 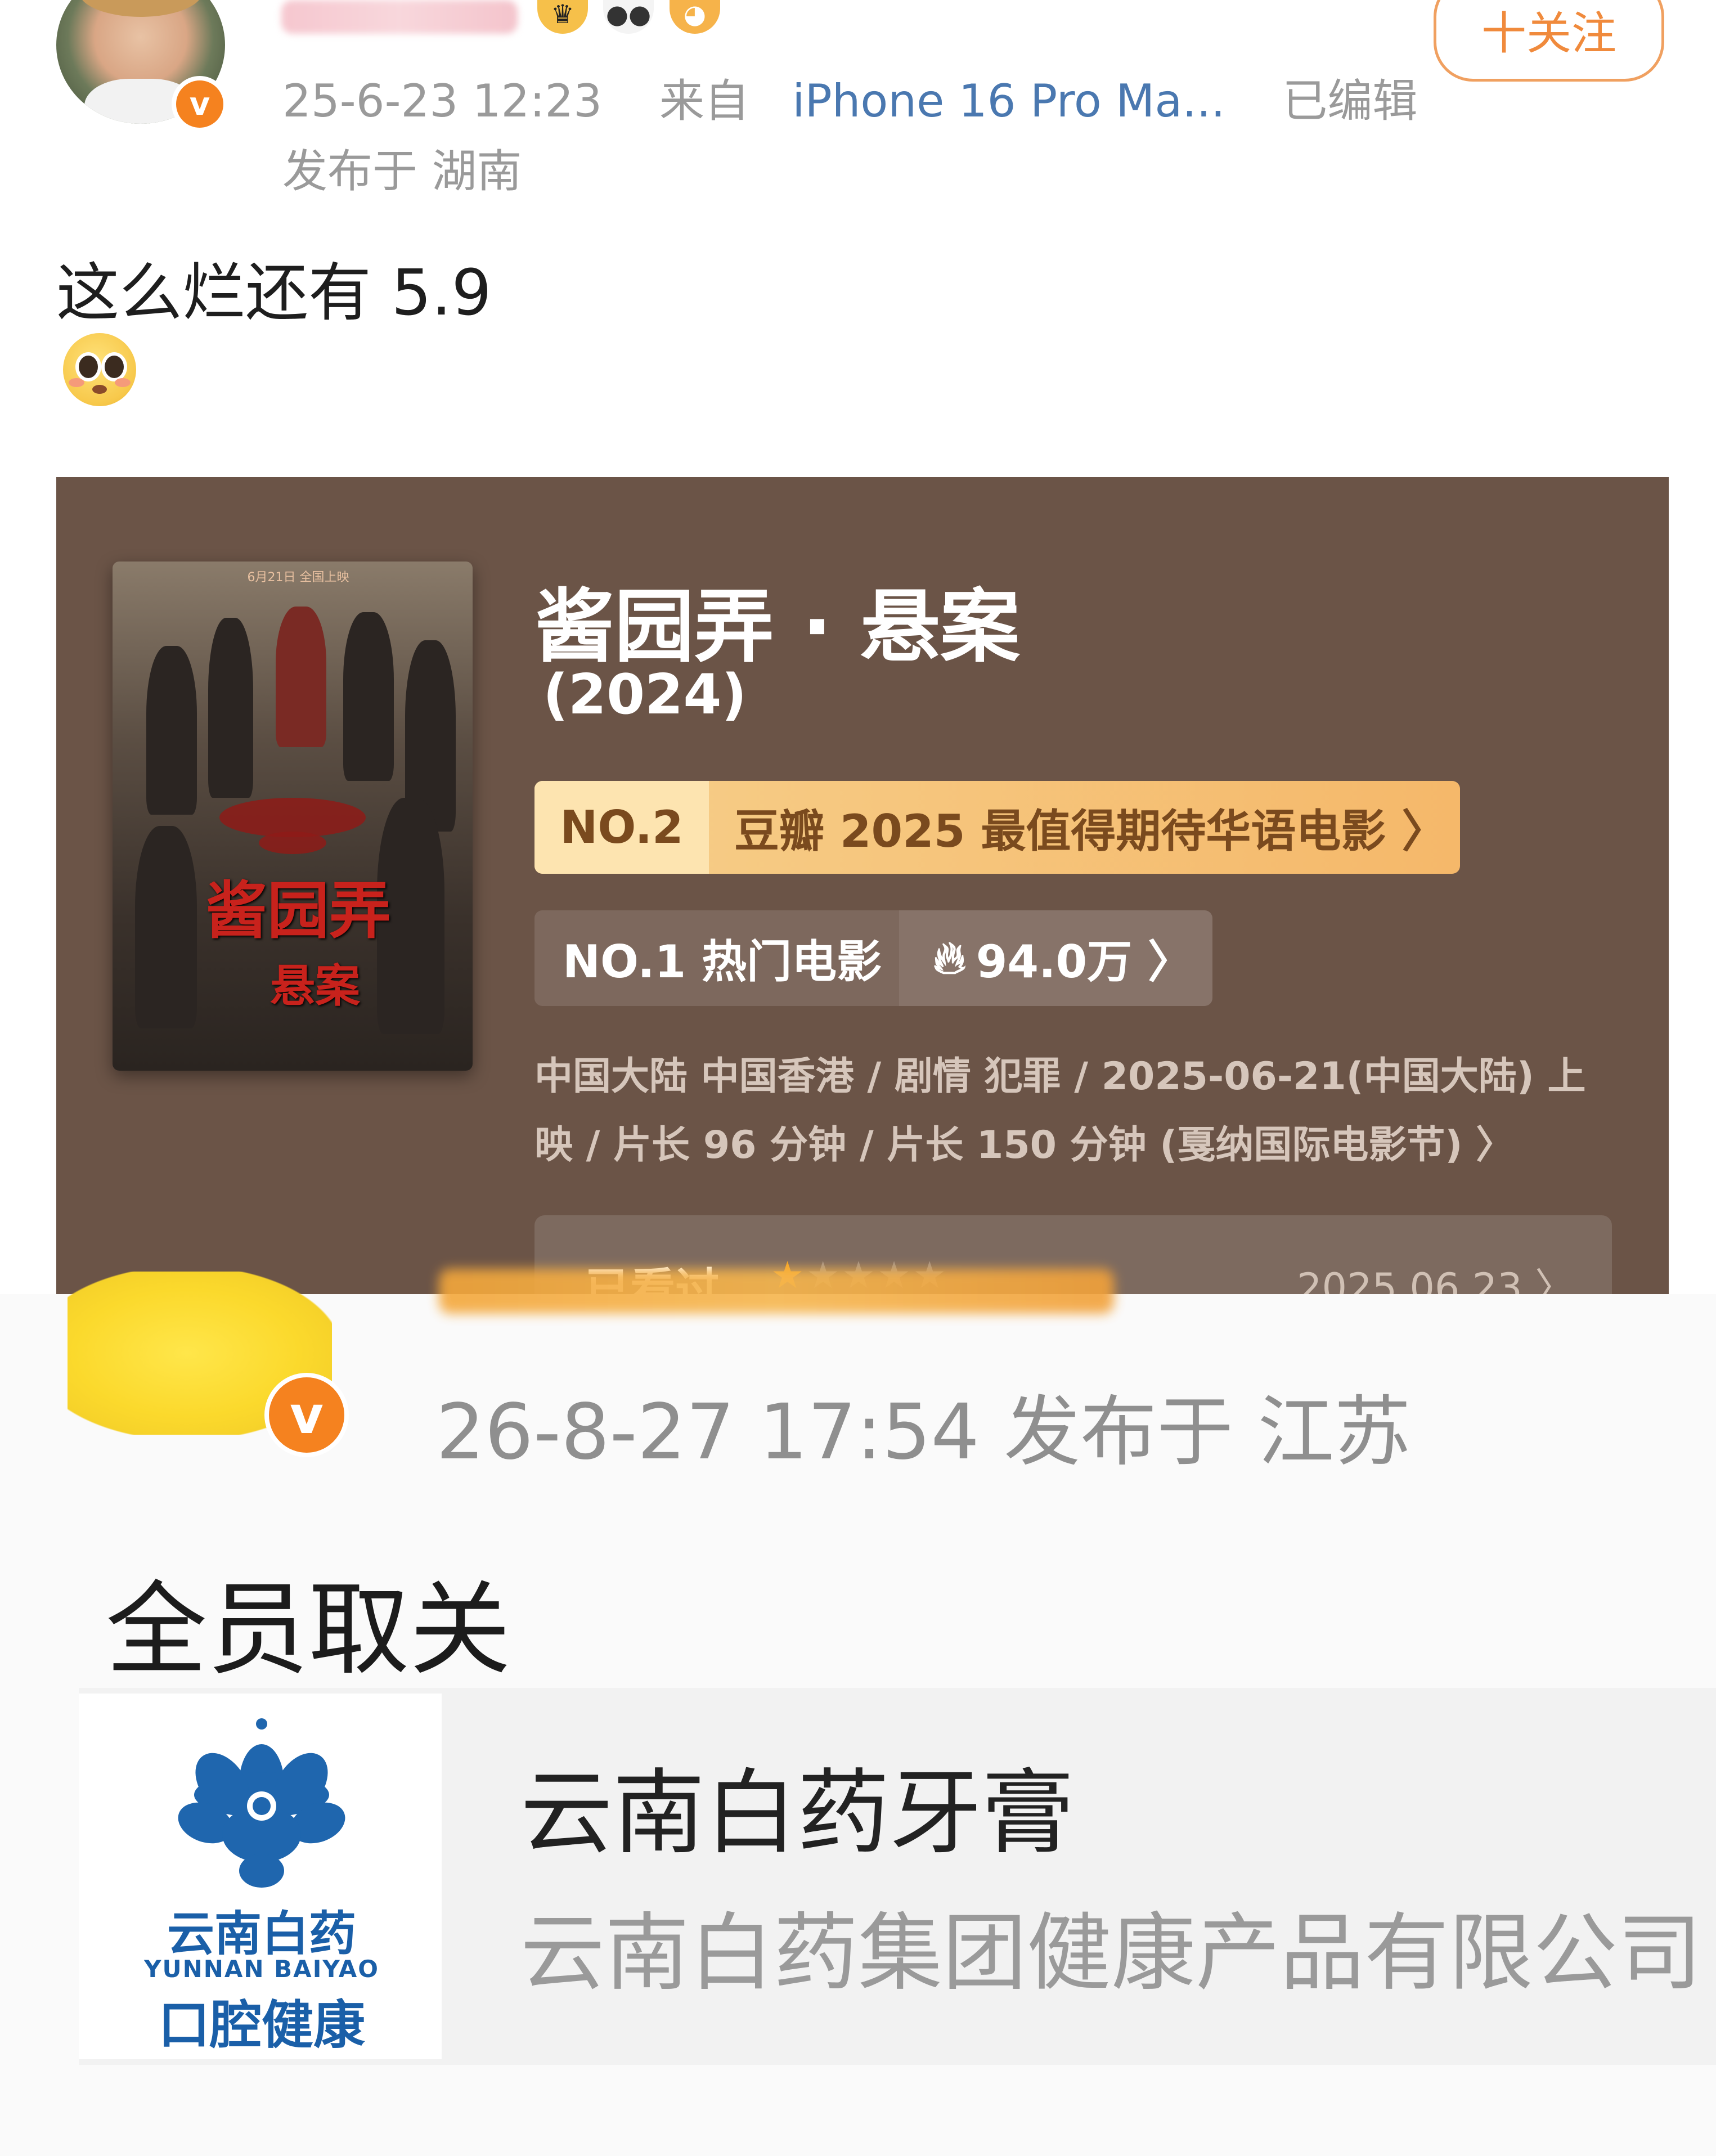 I want to click on follow-button: 十关注, so click(x=1549, y=41).